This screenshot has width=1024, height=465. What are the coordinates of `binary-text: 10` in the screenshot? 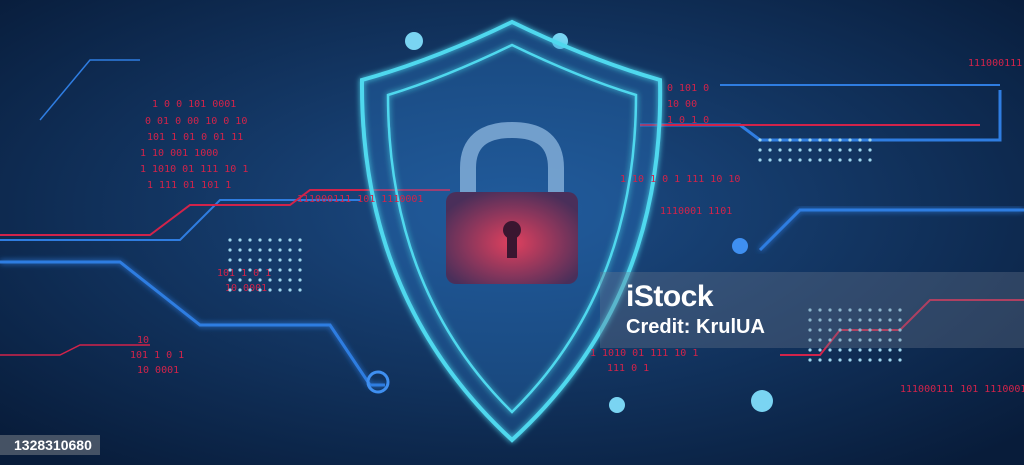 It's located at (143, 340).